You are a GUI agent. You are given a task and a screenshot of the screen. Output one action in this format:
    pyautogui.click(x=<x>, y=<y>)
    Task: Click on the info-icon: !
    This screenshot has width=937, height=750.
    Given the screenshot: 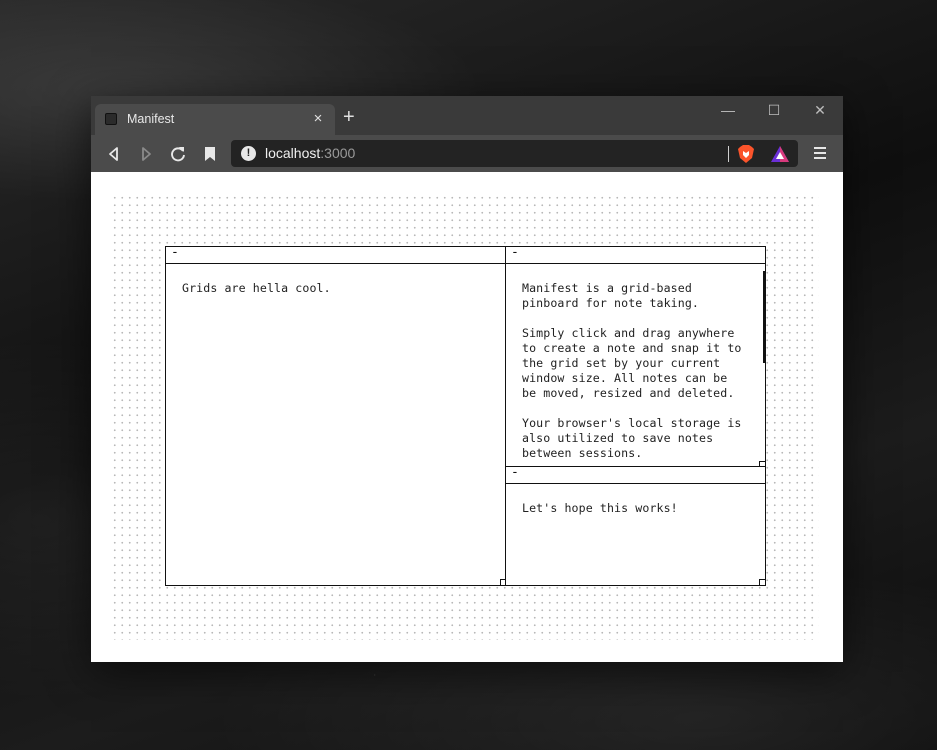 What is the action you would take?
    pyautogui.click(x=248, y=153)
    